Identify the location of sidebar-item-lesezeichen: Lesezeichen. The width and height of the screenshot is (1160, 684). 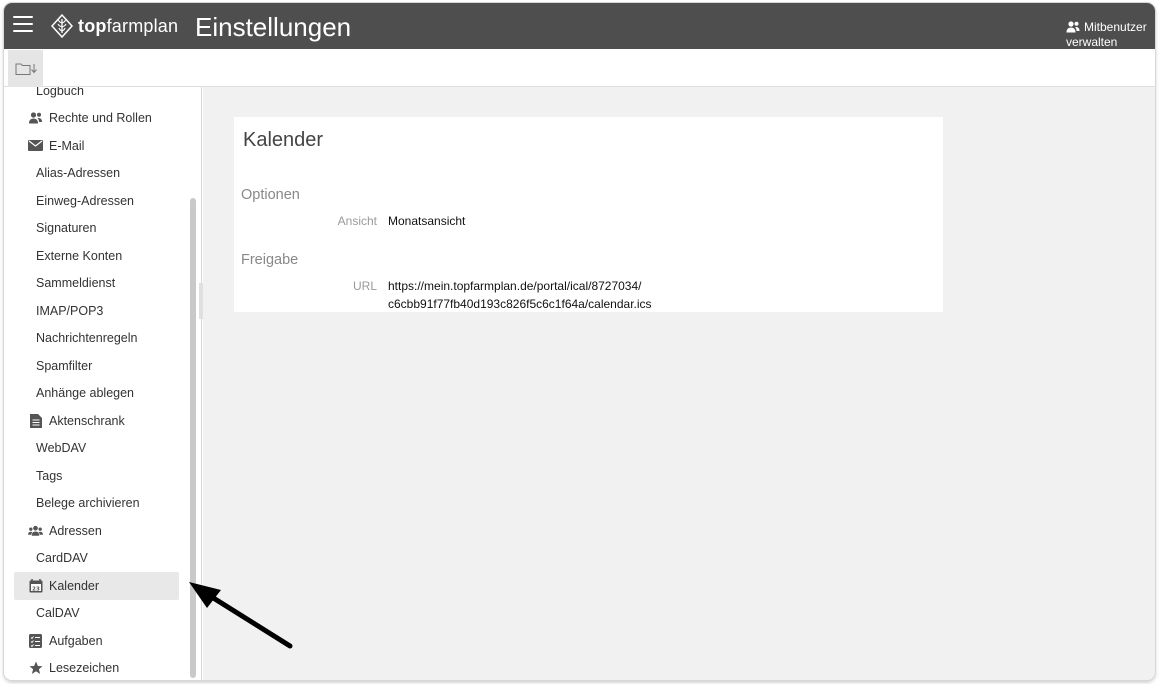
(96, 668).